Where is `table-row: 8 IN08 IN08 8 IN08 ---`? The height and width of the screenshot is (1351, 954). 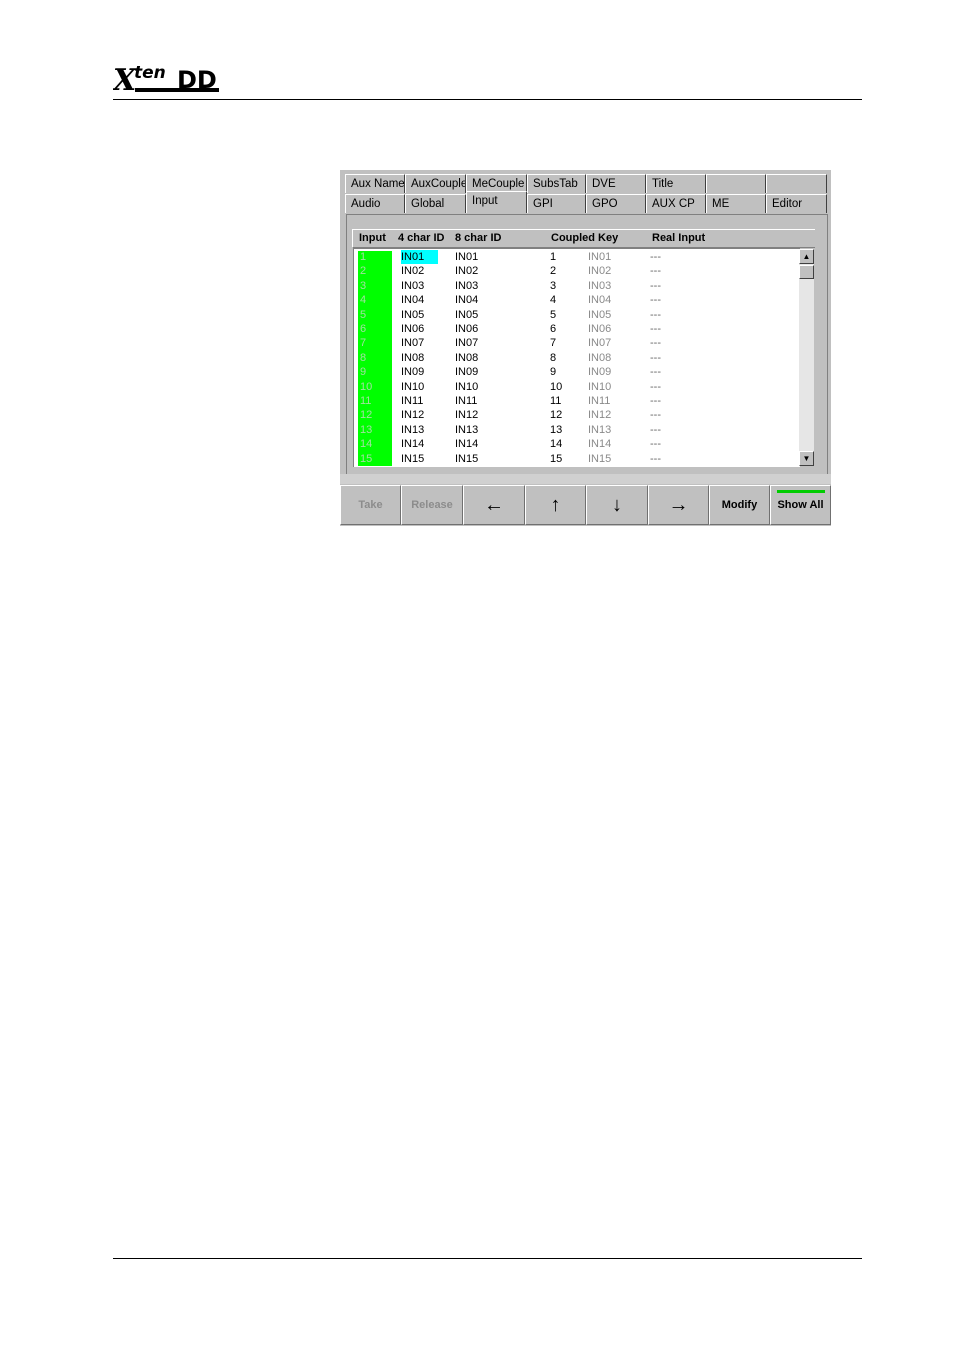 table-row: 8 IN08 IN08 8 IN08 --- is located at coordinates (577, 358).